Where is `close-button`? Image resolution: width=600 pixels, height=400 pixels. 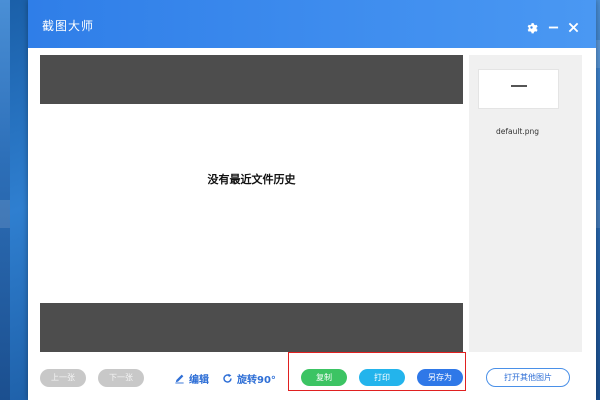
close-button is located at coordinates (573, 27).